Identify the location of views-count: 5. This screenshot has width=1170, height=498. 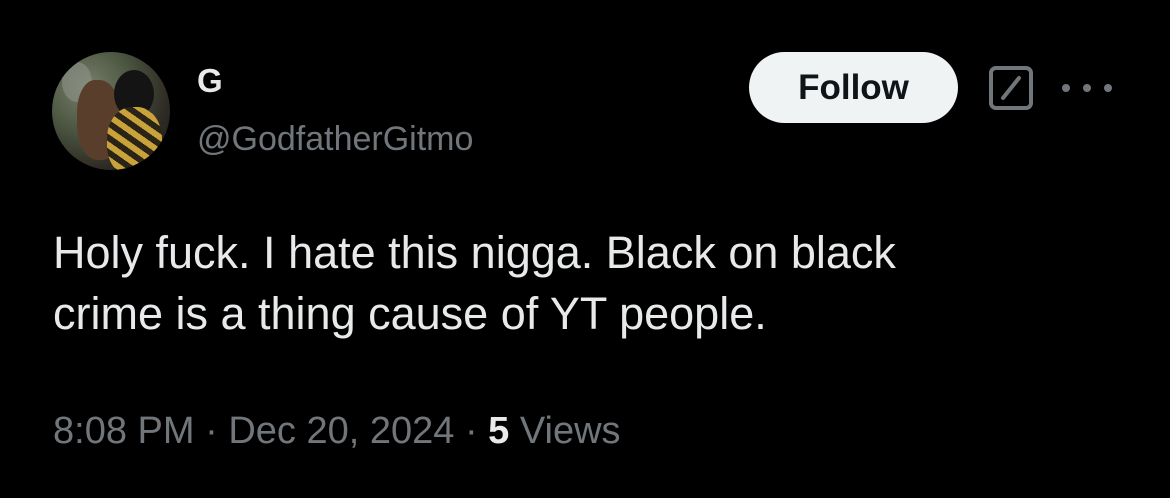
(499, 431).